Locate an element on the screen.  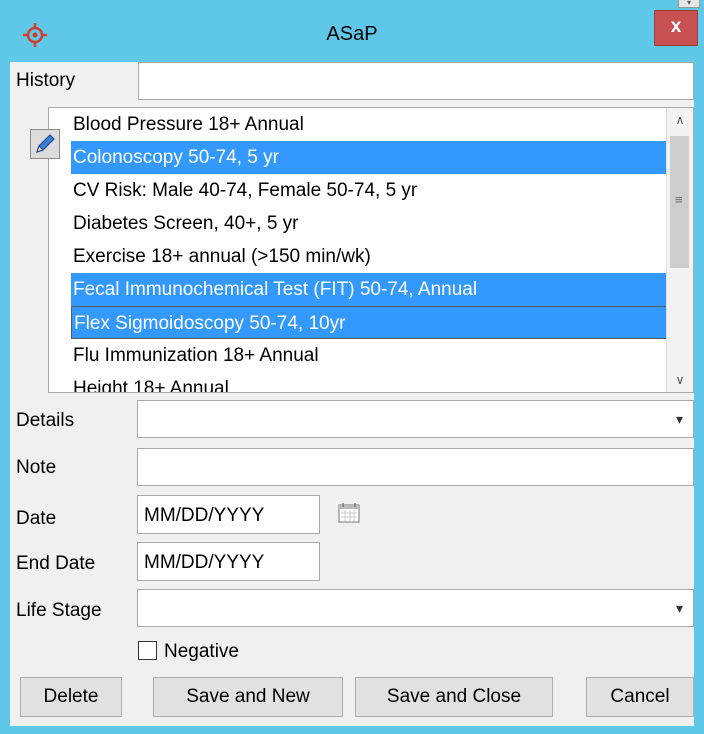
grip-icon: ≡ is located at coordinates (679, 199).